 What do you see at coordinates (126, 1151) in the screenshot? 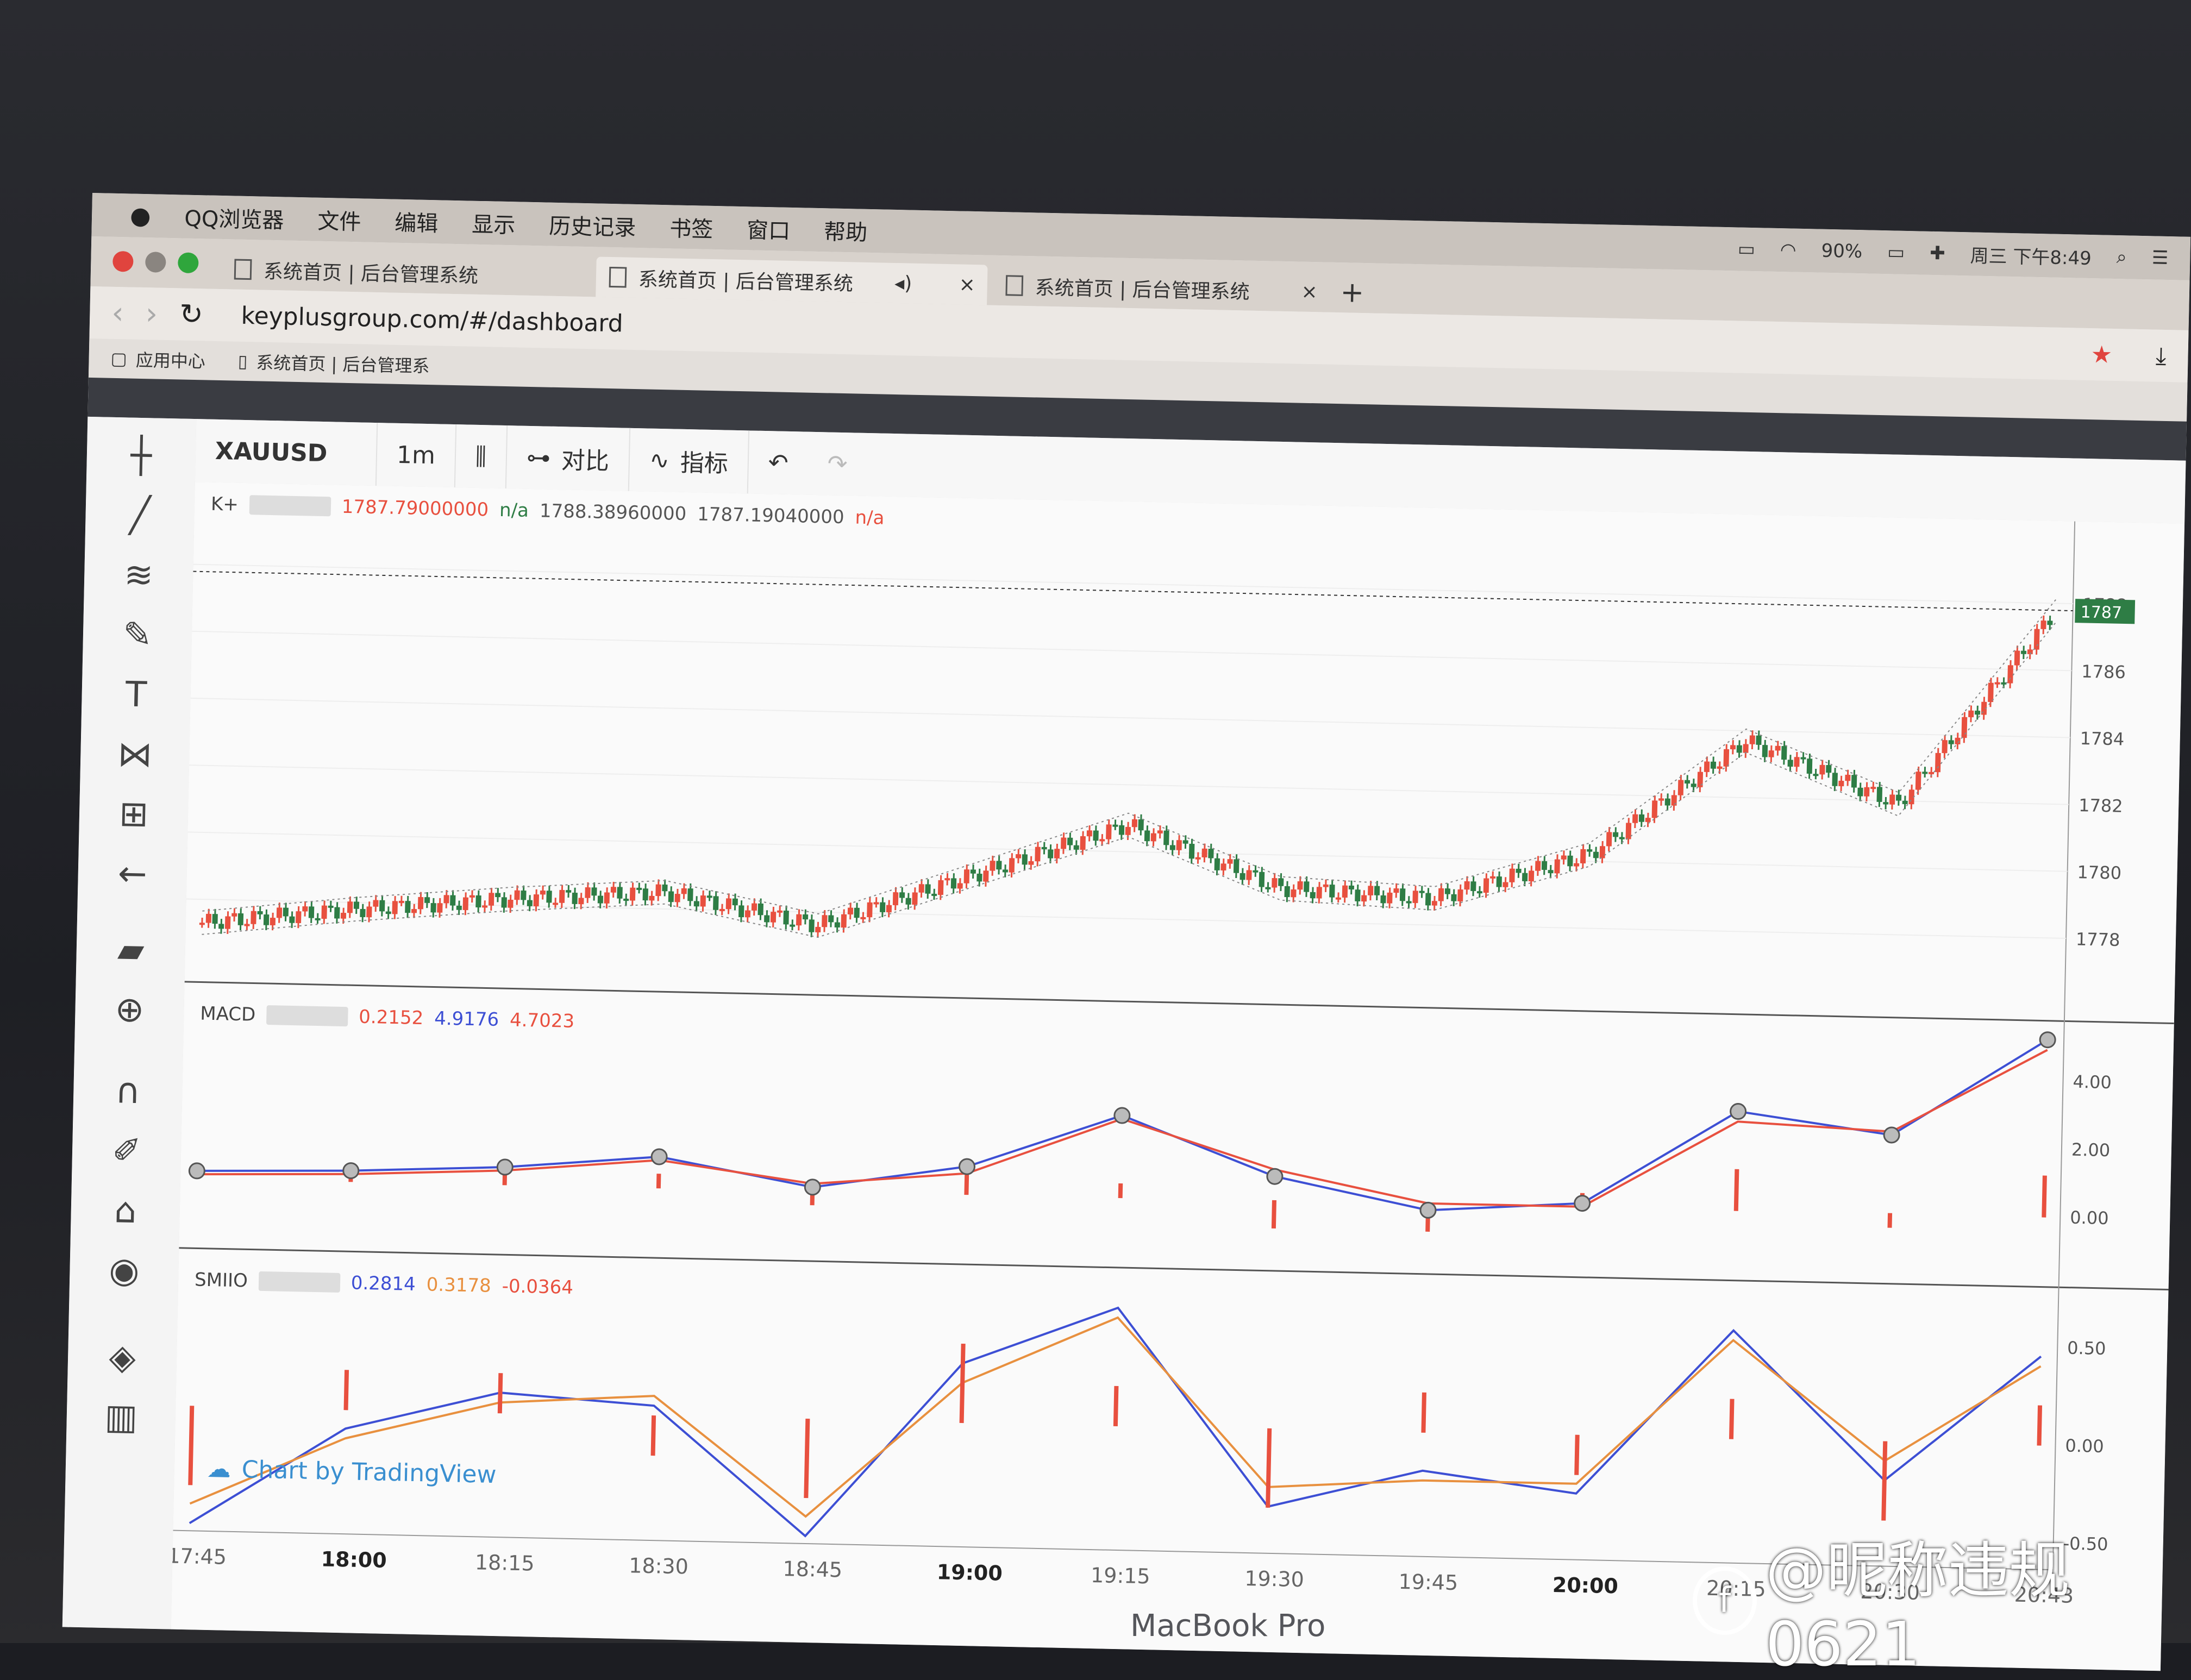
I see `lock-drawing-icon: ✐` at bounding box center [126, 1151].